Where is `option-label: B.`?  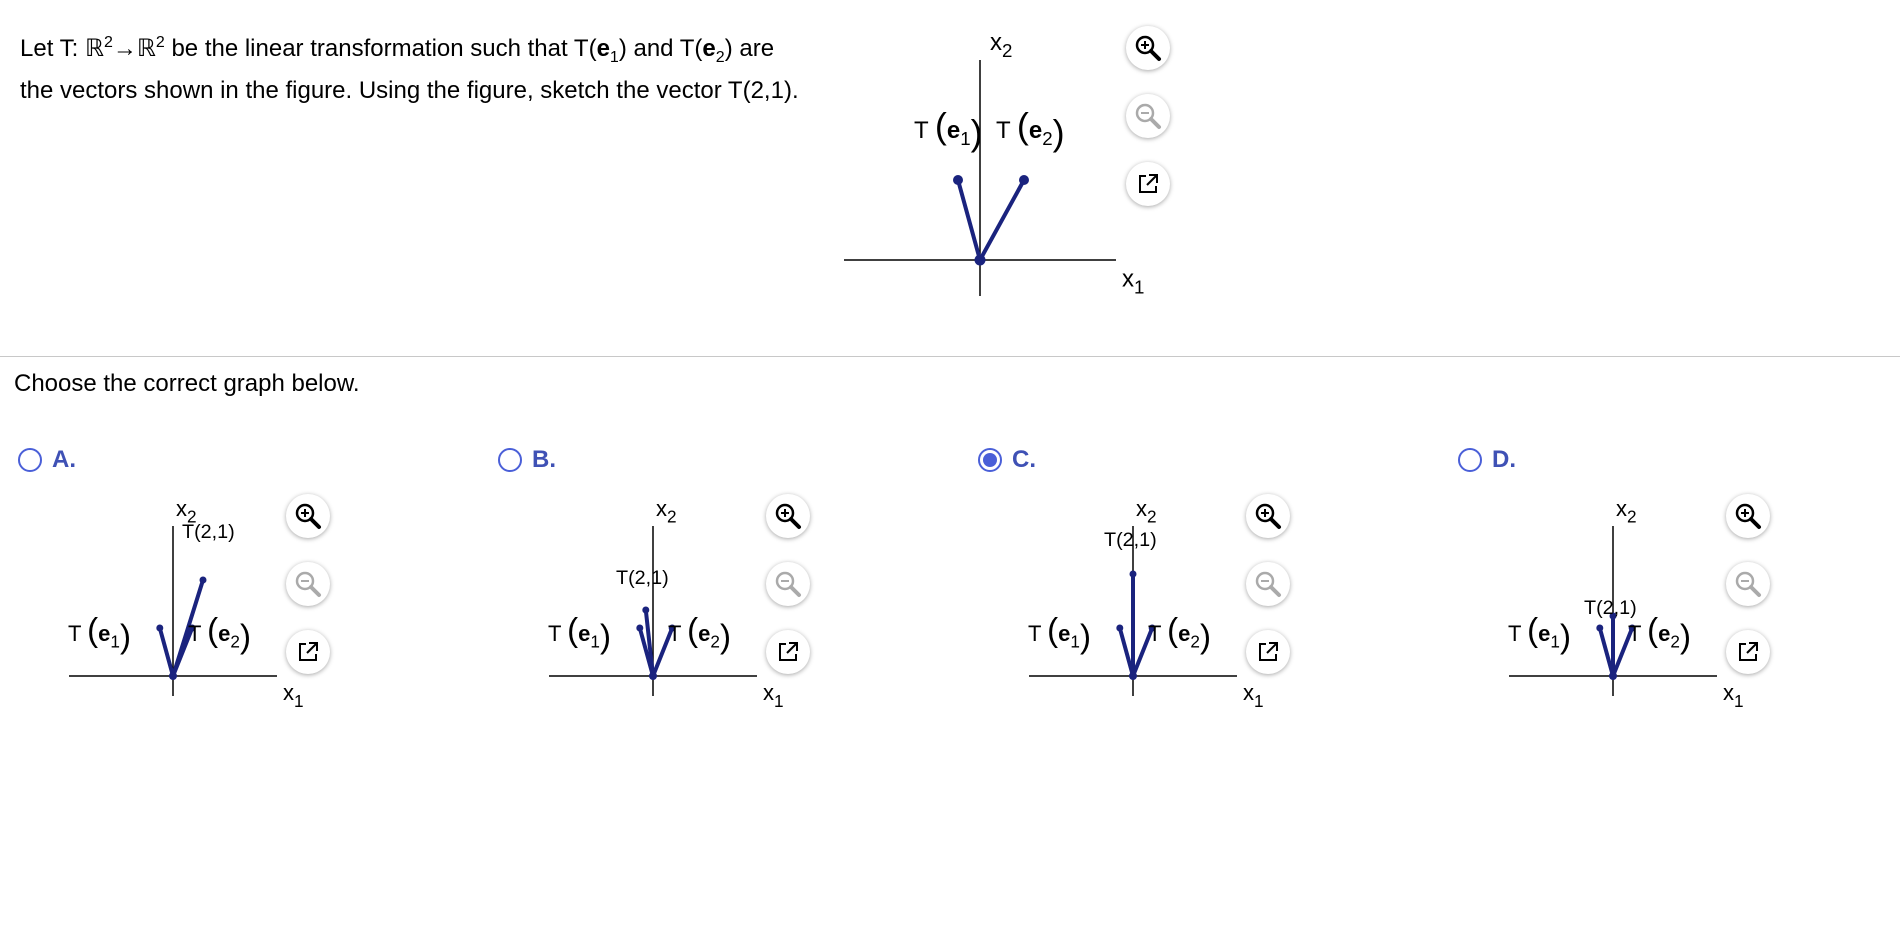
option-label: B. is located at coordinates (544, 459).